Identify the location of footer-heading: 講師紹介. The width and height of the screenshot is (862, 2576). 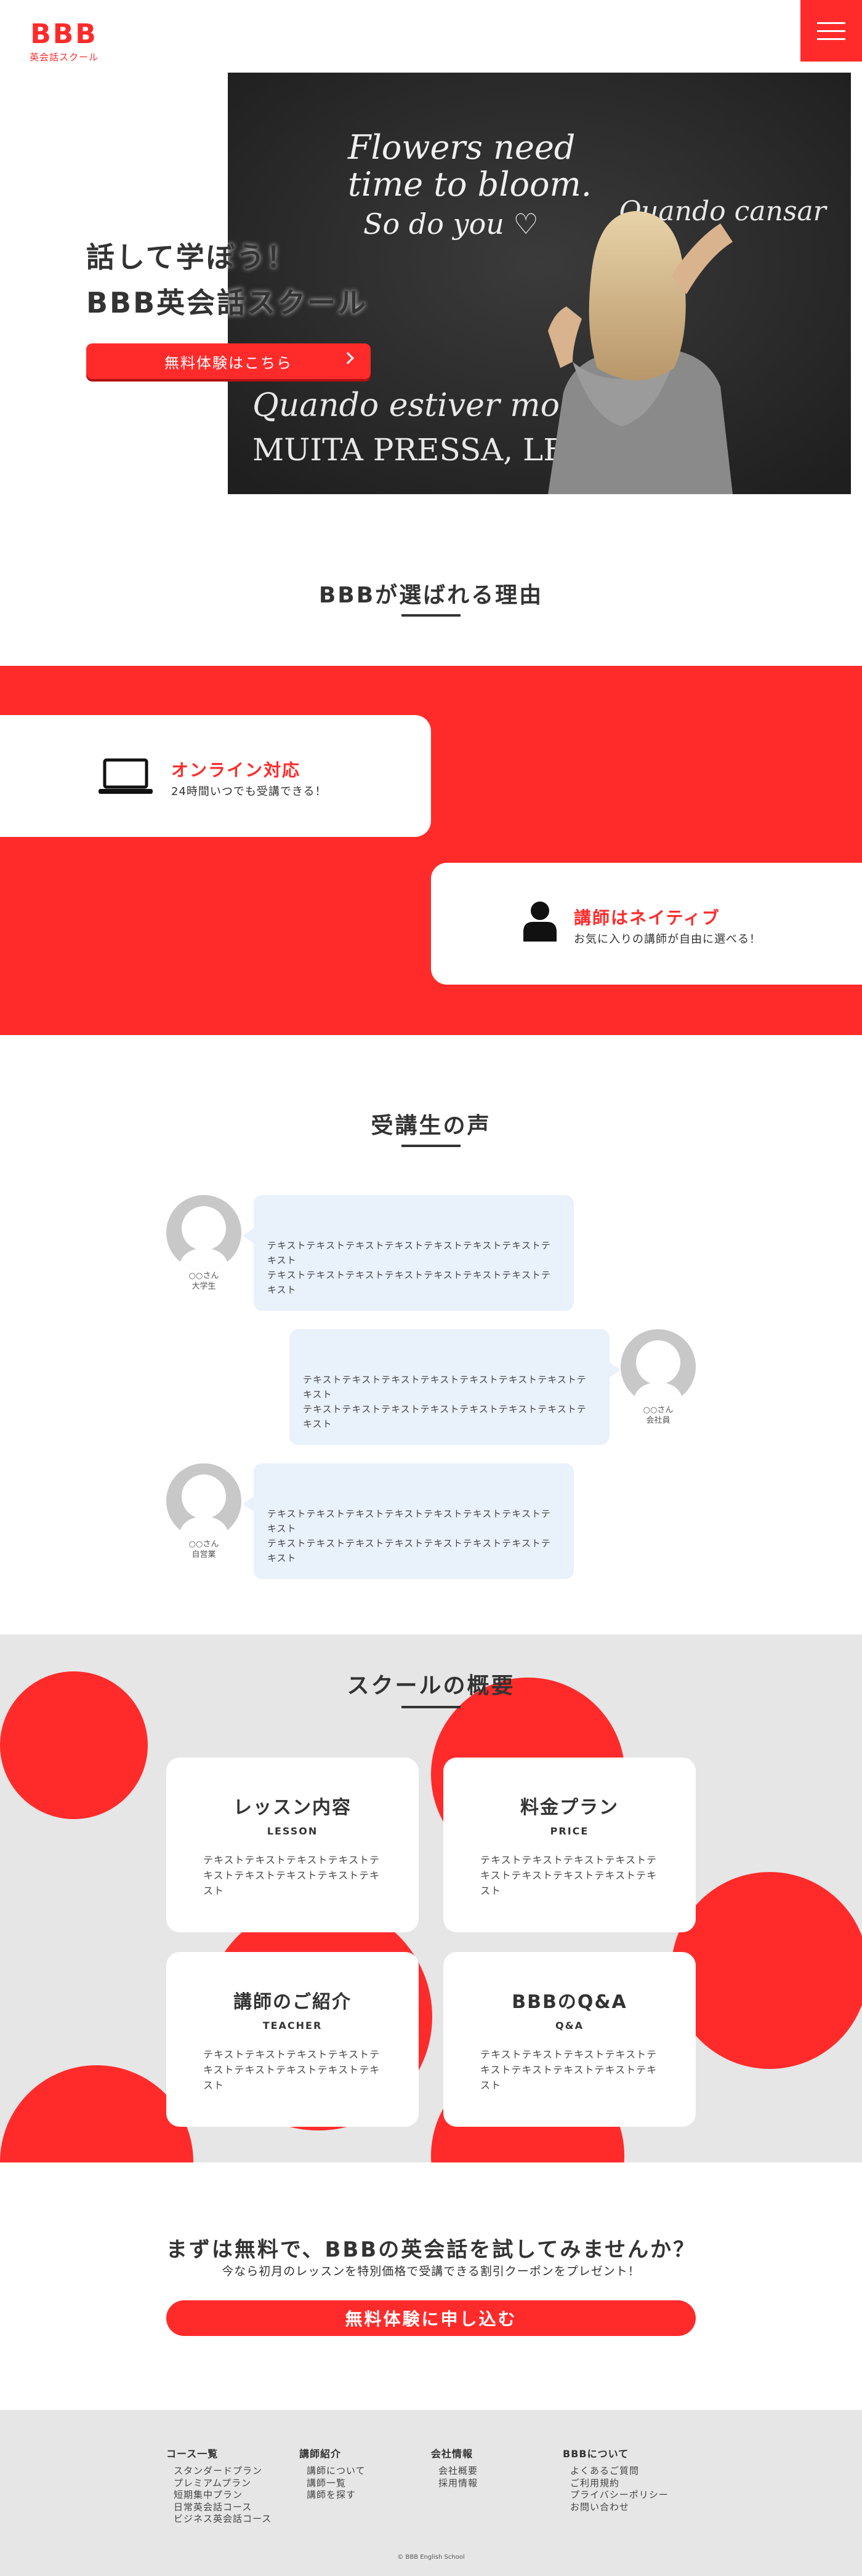
(321, 2454).